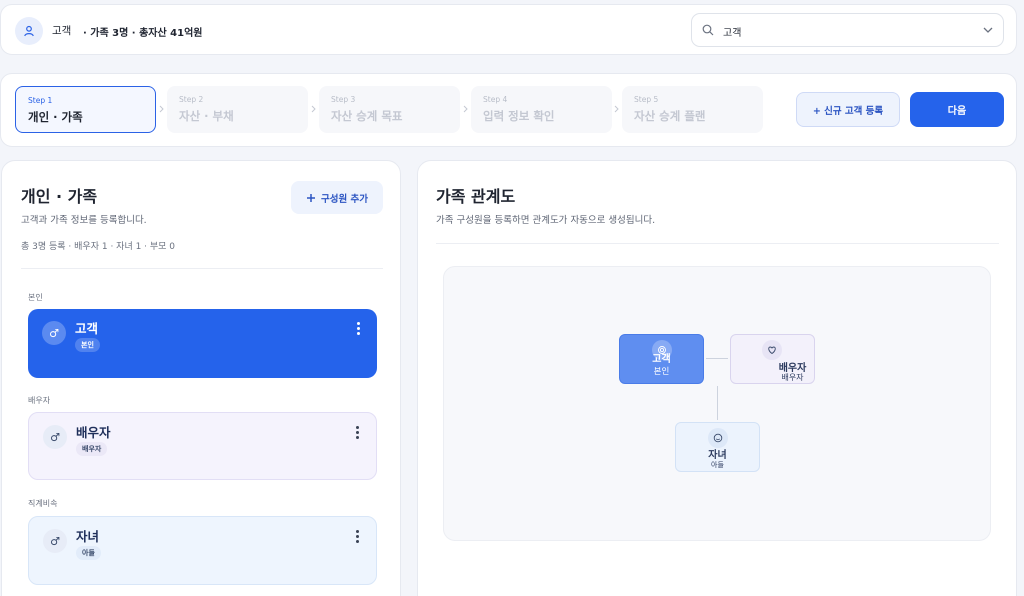 The image size is (1024, 596). I want to click on user-icon, so click(29, 31).